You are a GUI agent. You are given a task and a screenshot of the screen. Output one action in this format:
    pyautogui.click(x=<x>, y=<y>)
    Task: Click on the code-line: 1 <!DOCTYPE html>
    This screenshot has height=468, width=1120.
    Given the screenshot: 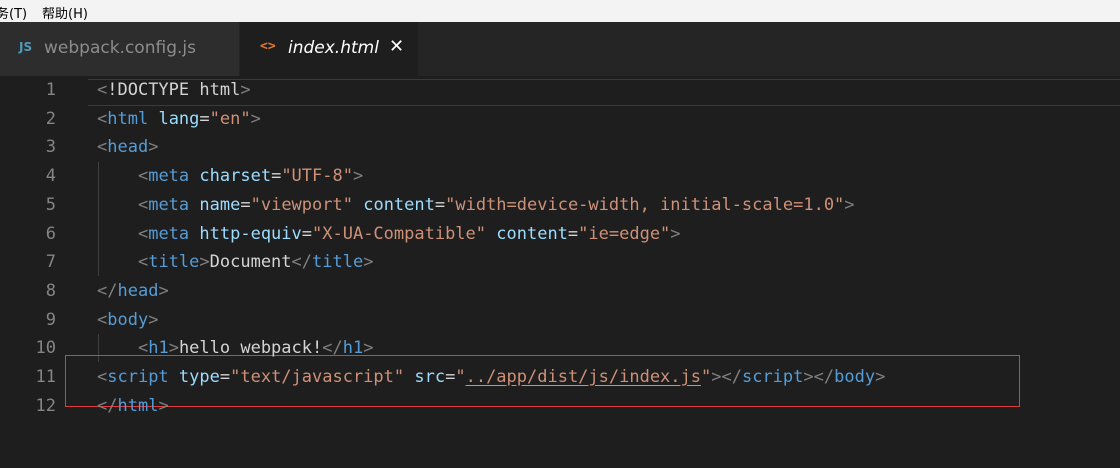 What is the action you would take?
    pyautogui.click(x=560, y=90)
    